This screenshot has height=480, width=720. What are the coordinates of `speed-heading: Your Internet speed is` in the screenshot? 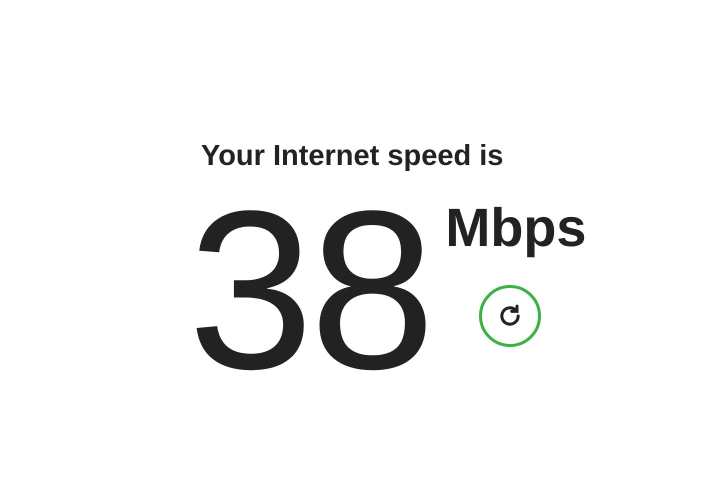 It's located at (352, 156).